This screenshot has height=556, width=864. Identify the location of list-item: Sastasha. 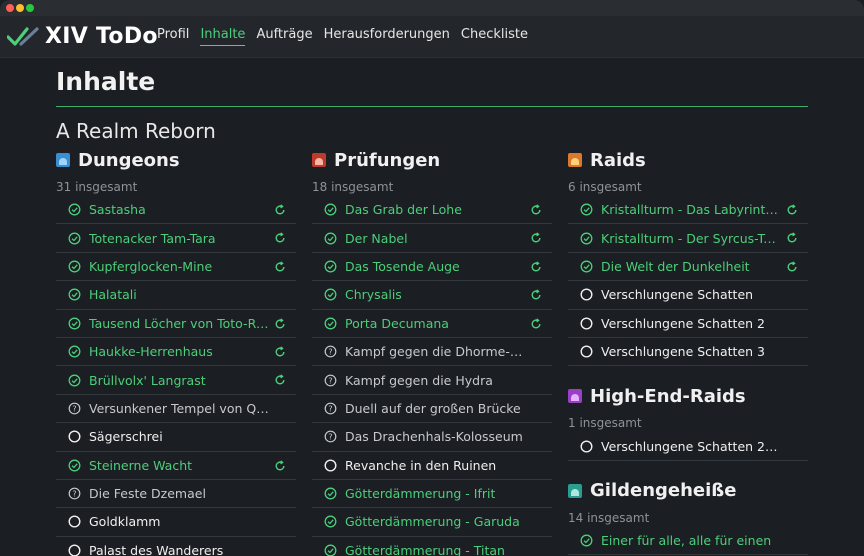
(176, 210).